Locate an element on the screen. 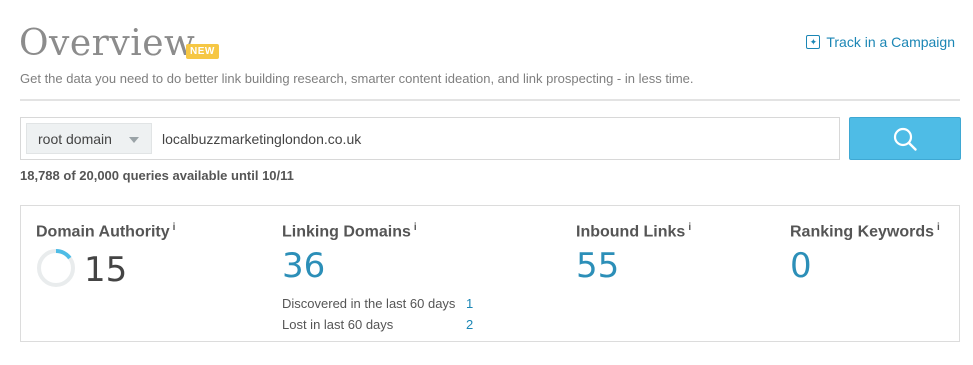 Image resolution: width=973 pixels, height=365 pixels. inbound-links-label: Inbound Links is located at coordinates (631, 232).